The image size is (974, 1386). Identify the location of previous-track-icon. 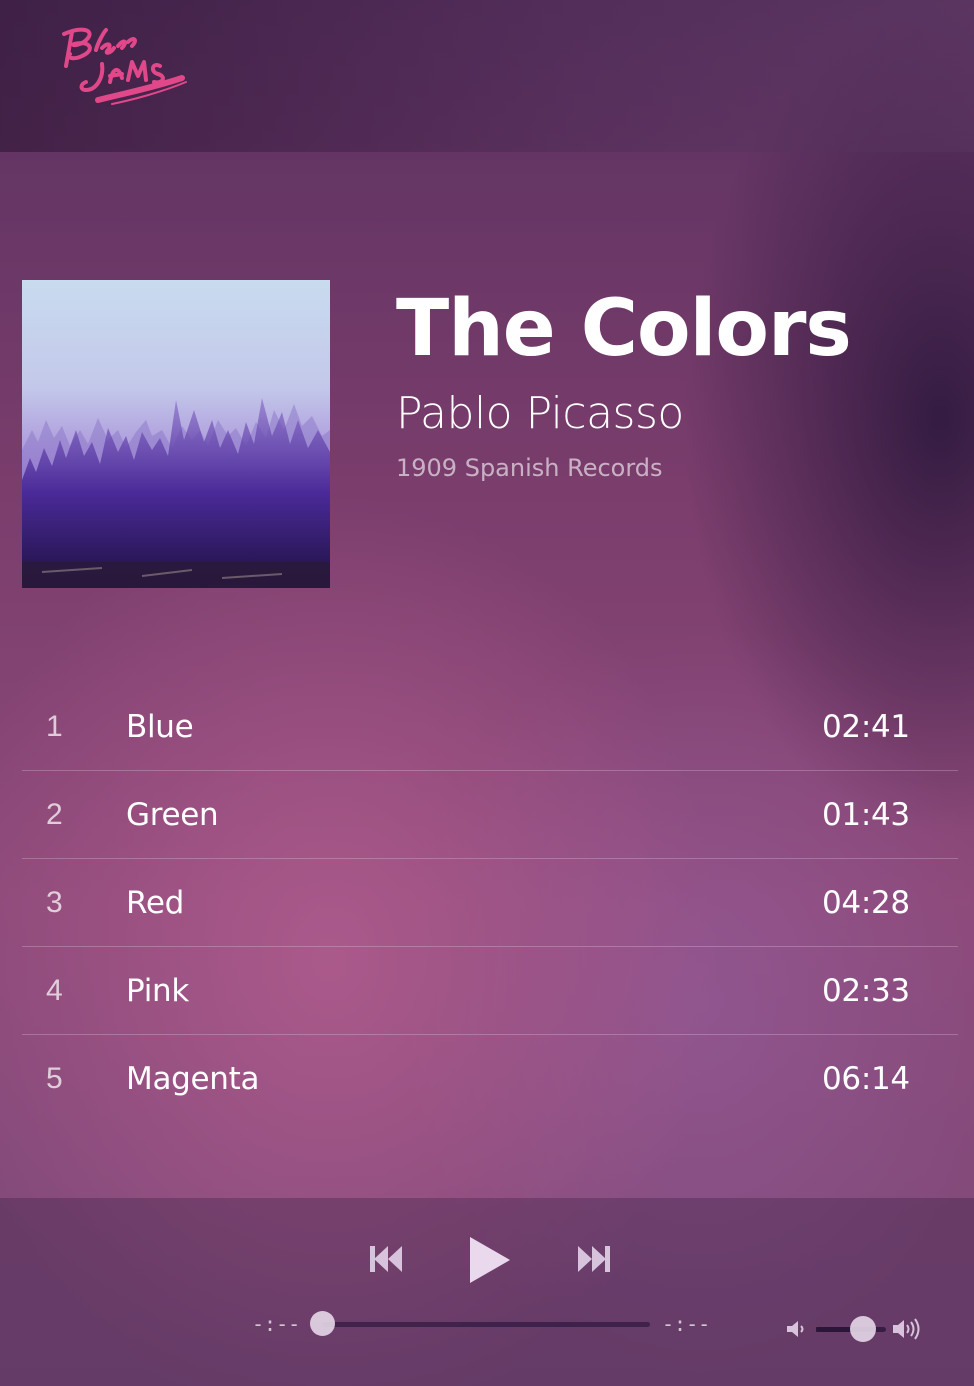
(386, 1259).